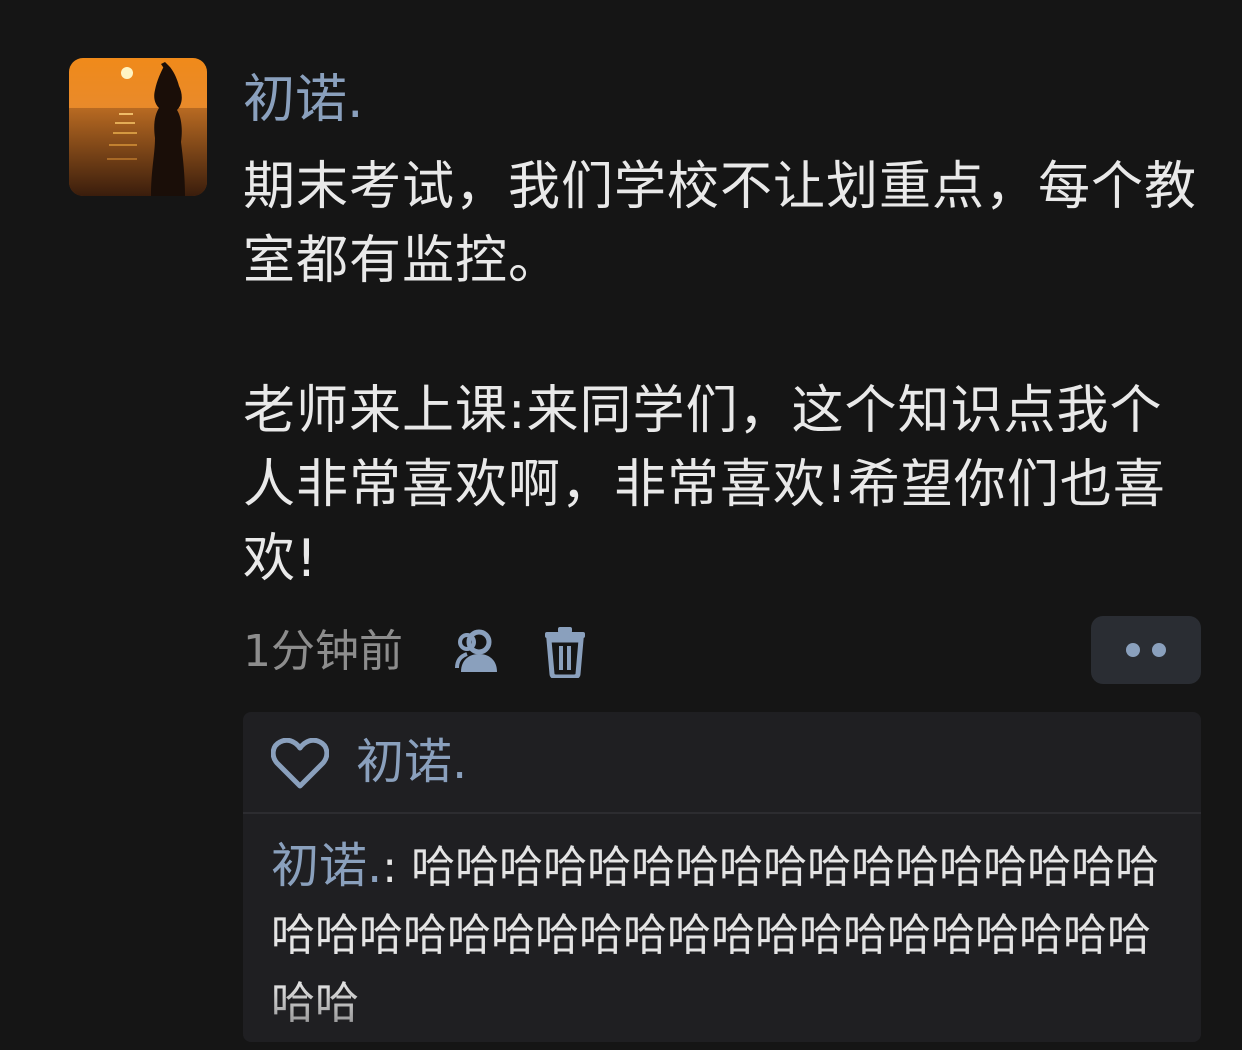 The height and width of the screenshot is (1050, 1242). Describe the element at coordinates (323, 651) in the screenshot. I see `post-timestamp: 1分钟前` at that location.